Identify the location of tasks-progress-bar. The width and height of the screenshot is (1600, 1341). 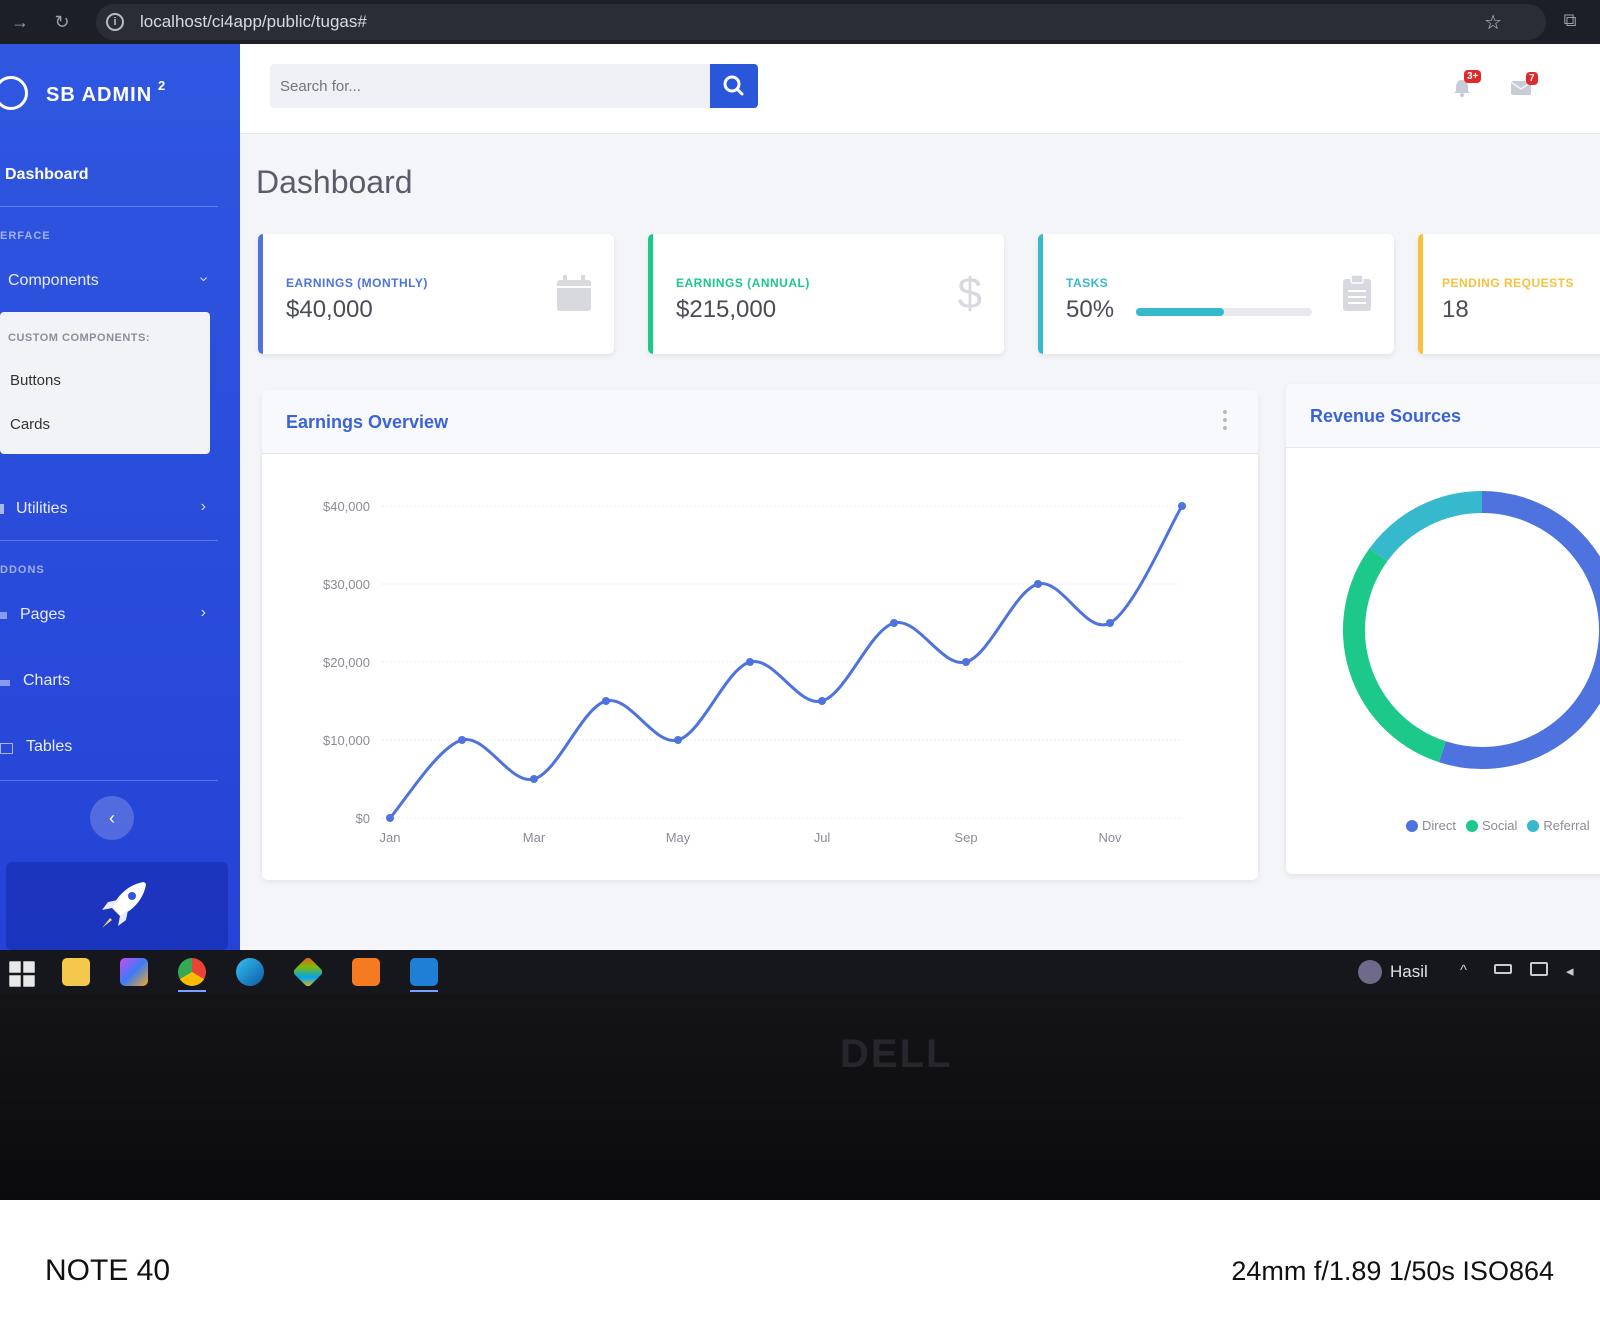
(1224, 312).